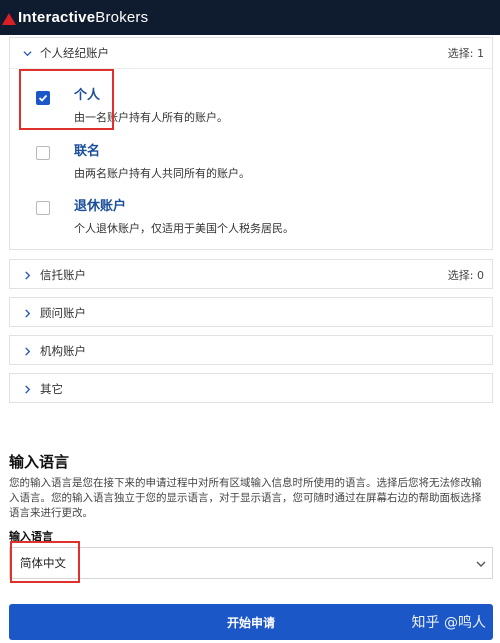  I want to click on panel-other: 其它, so click(251, 388).